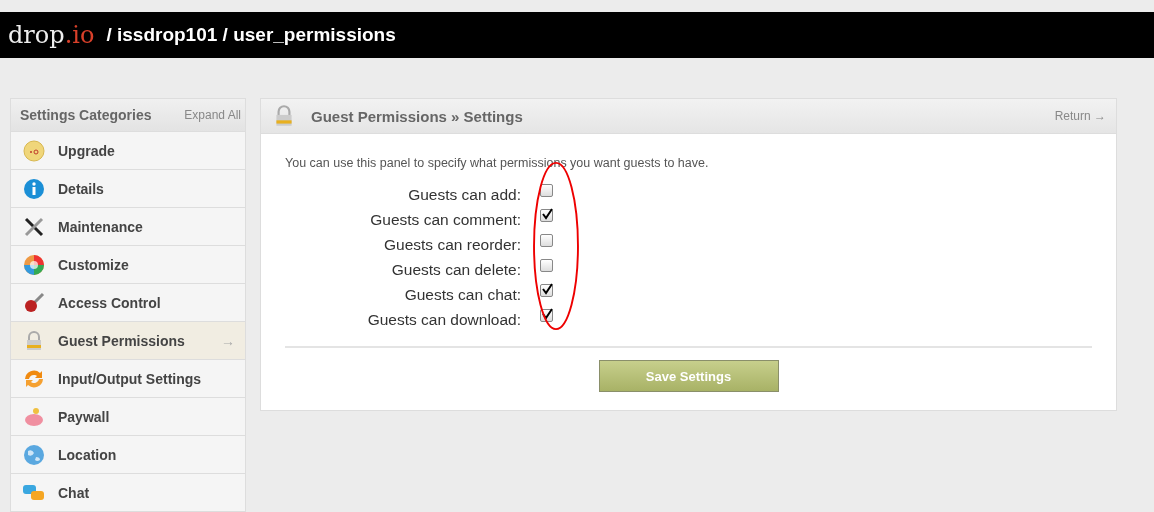 Image resolution: width=1154 pixels, height=512 pixels. Describe the element at coordinates (128, 189) in the screenshot. I see `sidebar-item: Details` at that location.